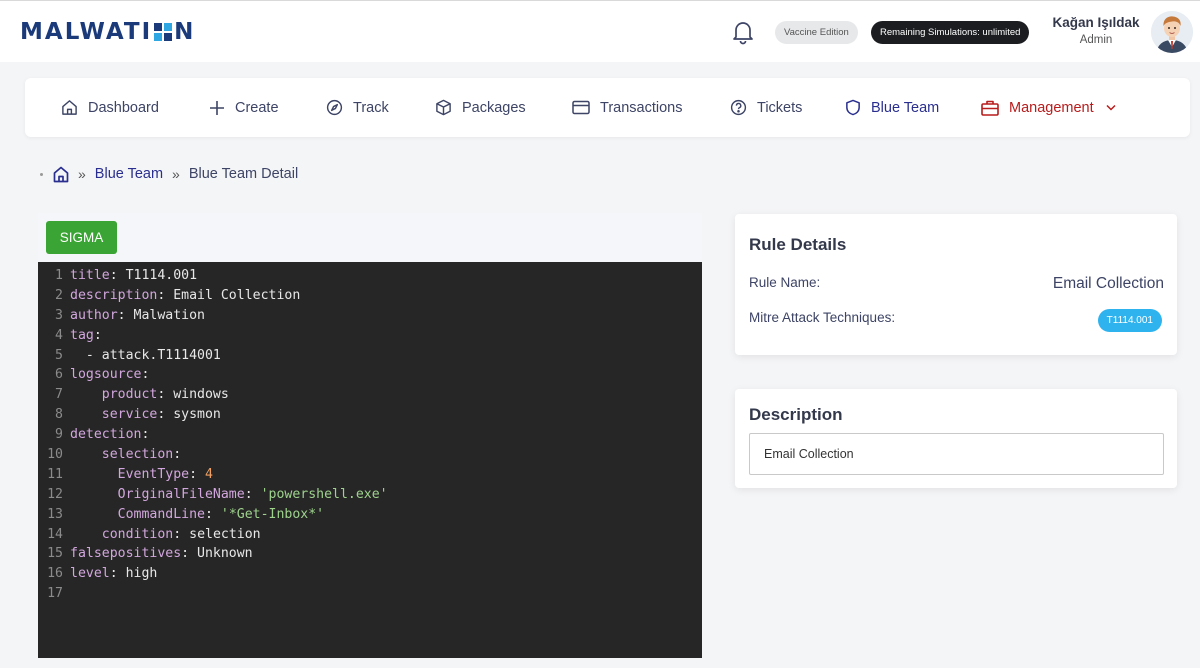 This screenshot has height=668, width=1200. What do you see at coordinates (55, 474) in the screenshot?
I see `line-number: 11` at bounding box center [55, 474].